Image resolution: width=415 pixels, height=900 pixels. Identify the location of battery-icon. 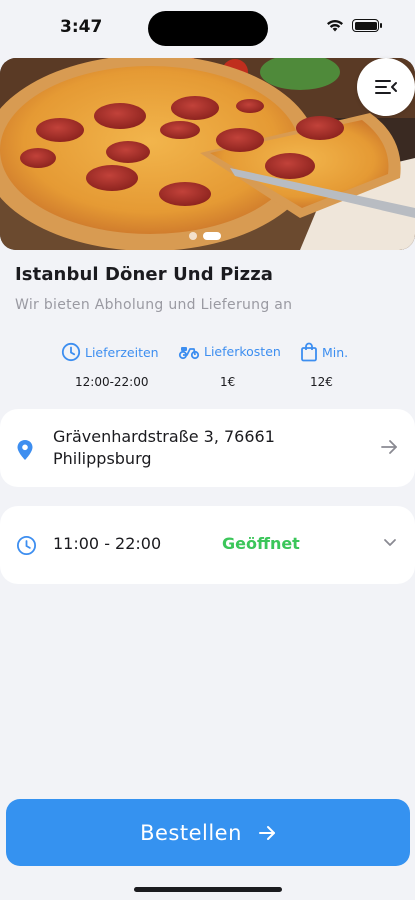
(367, 25).